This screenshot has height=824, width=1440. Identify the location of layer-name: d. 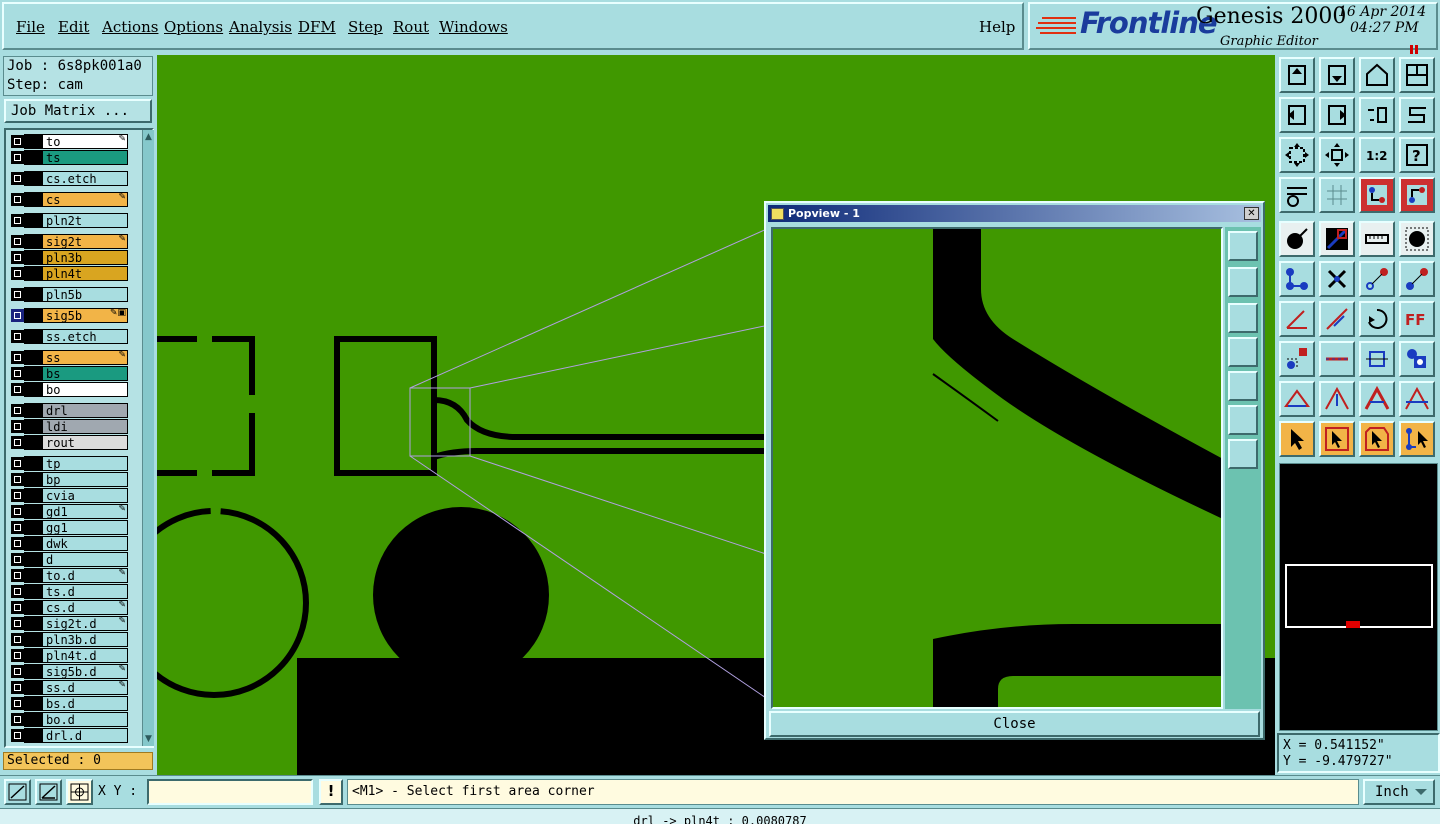
(85, 559).